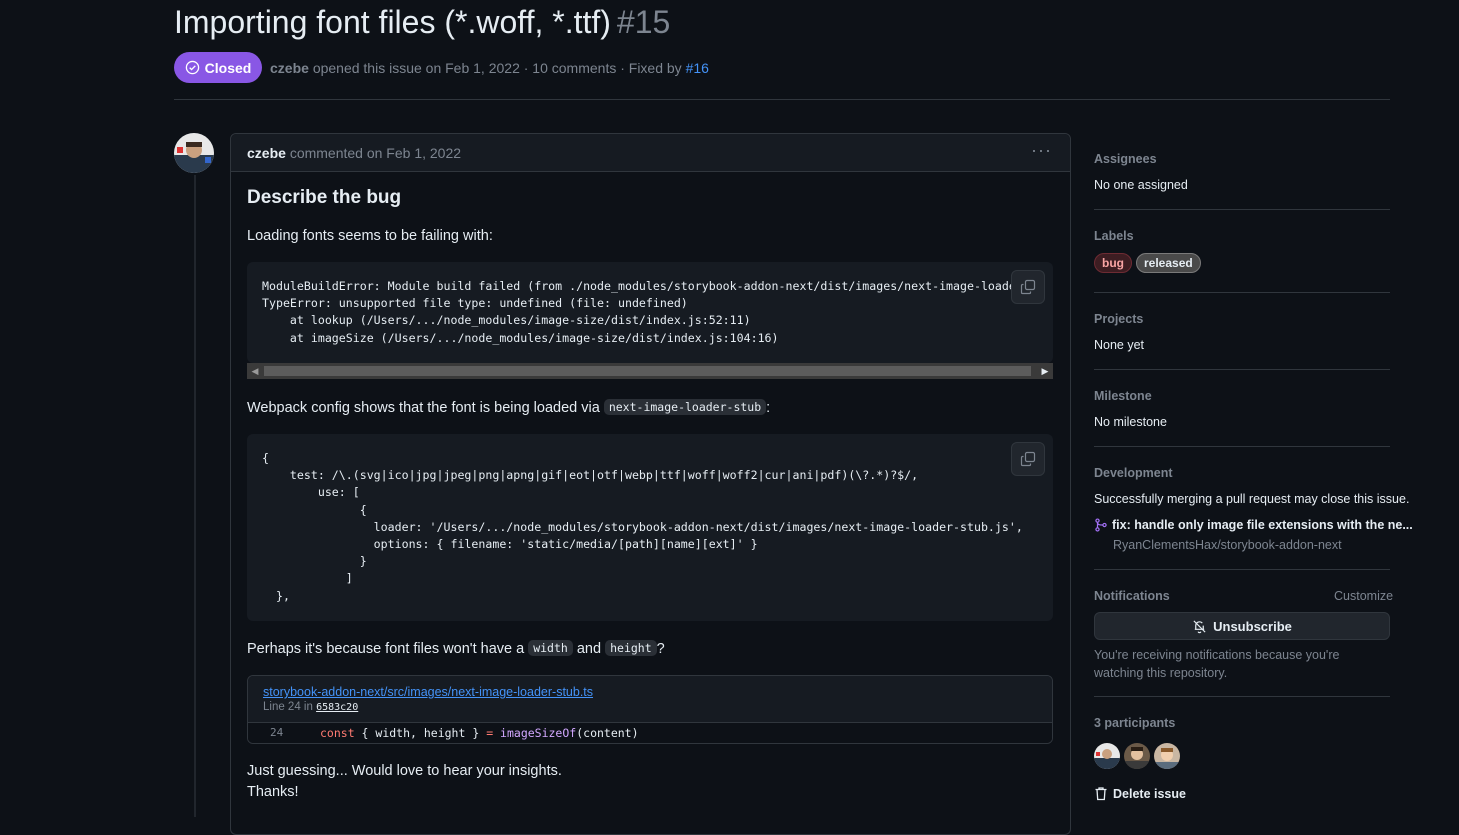 This screenshot has height=835, width=1459. What do you see at coordinates (375, 153) in the screenshot?
I see `comment-date: commented on Feb 1, 2022` at bounding box center [375, 153].